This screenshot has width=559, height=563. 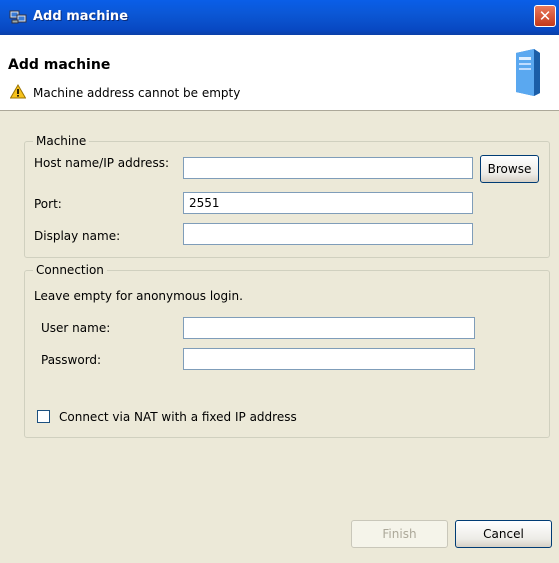 What do you see at coordinates (329, 328) in the screenshot?
I see `user-name-input` at bounding box center [329, 328].